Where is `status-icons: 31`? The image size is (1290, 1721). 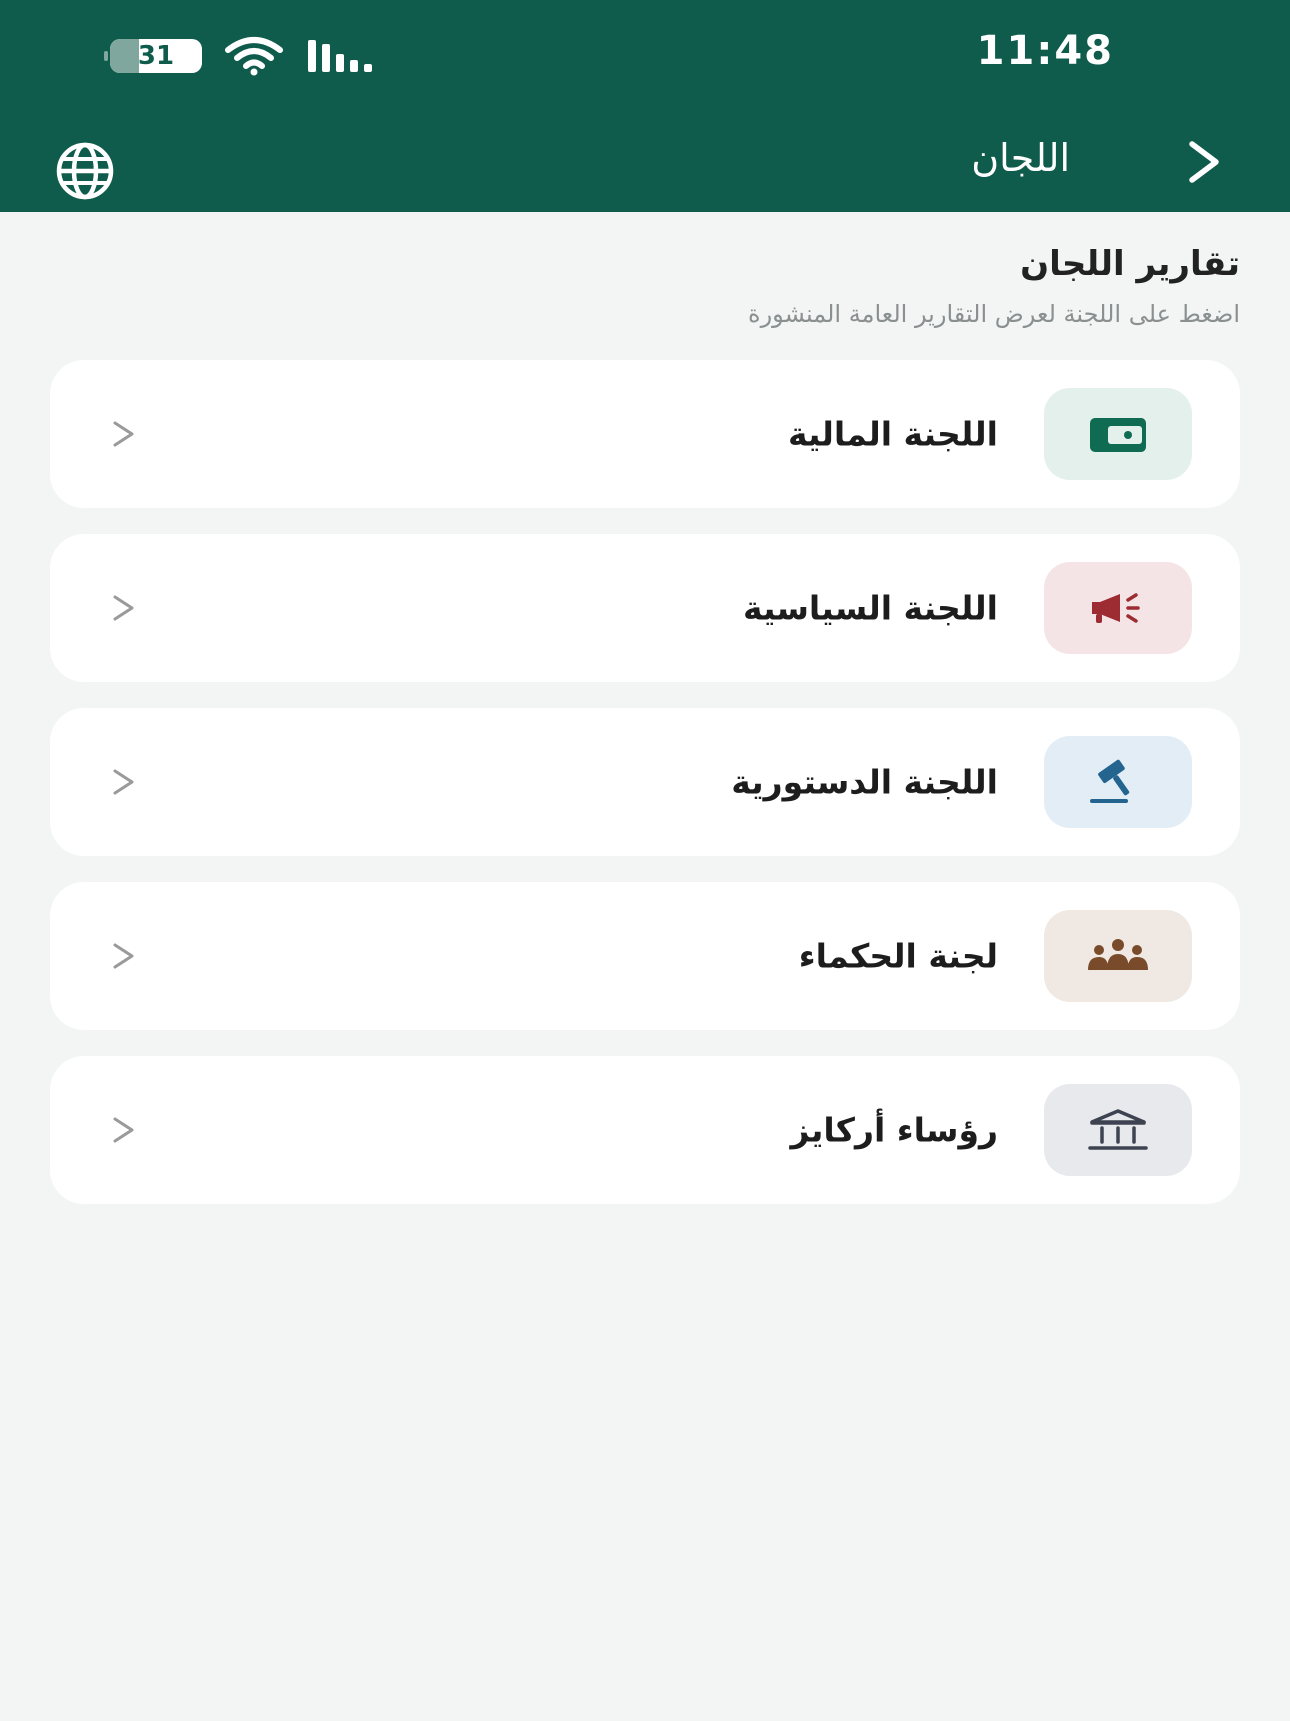
status-icons: 31 is located at coordinates (240, 56).